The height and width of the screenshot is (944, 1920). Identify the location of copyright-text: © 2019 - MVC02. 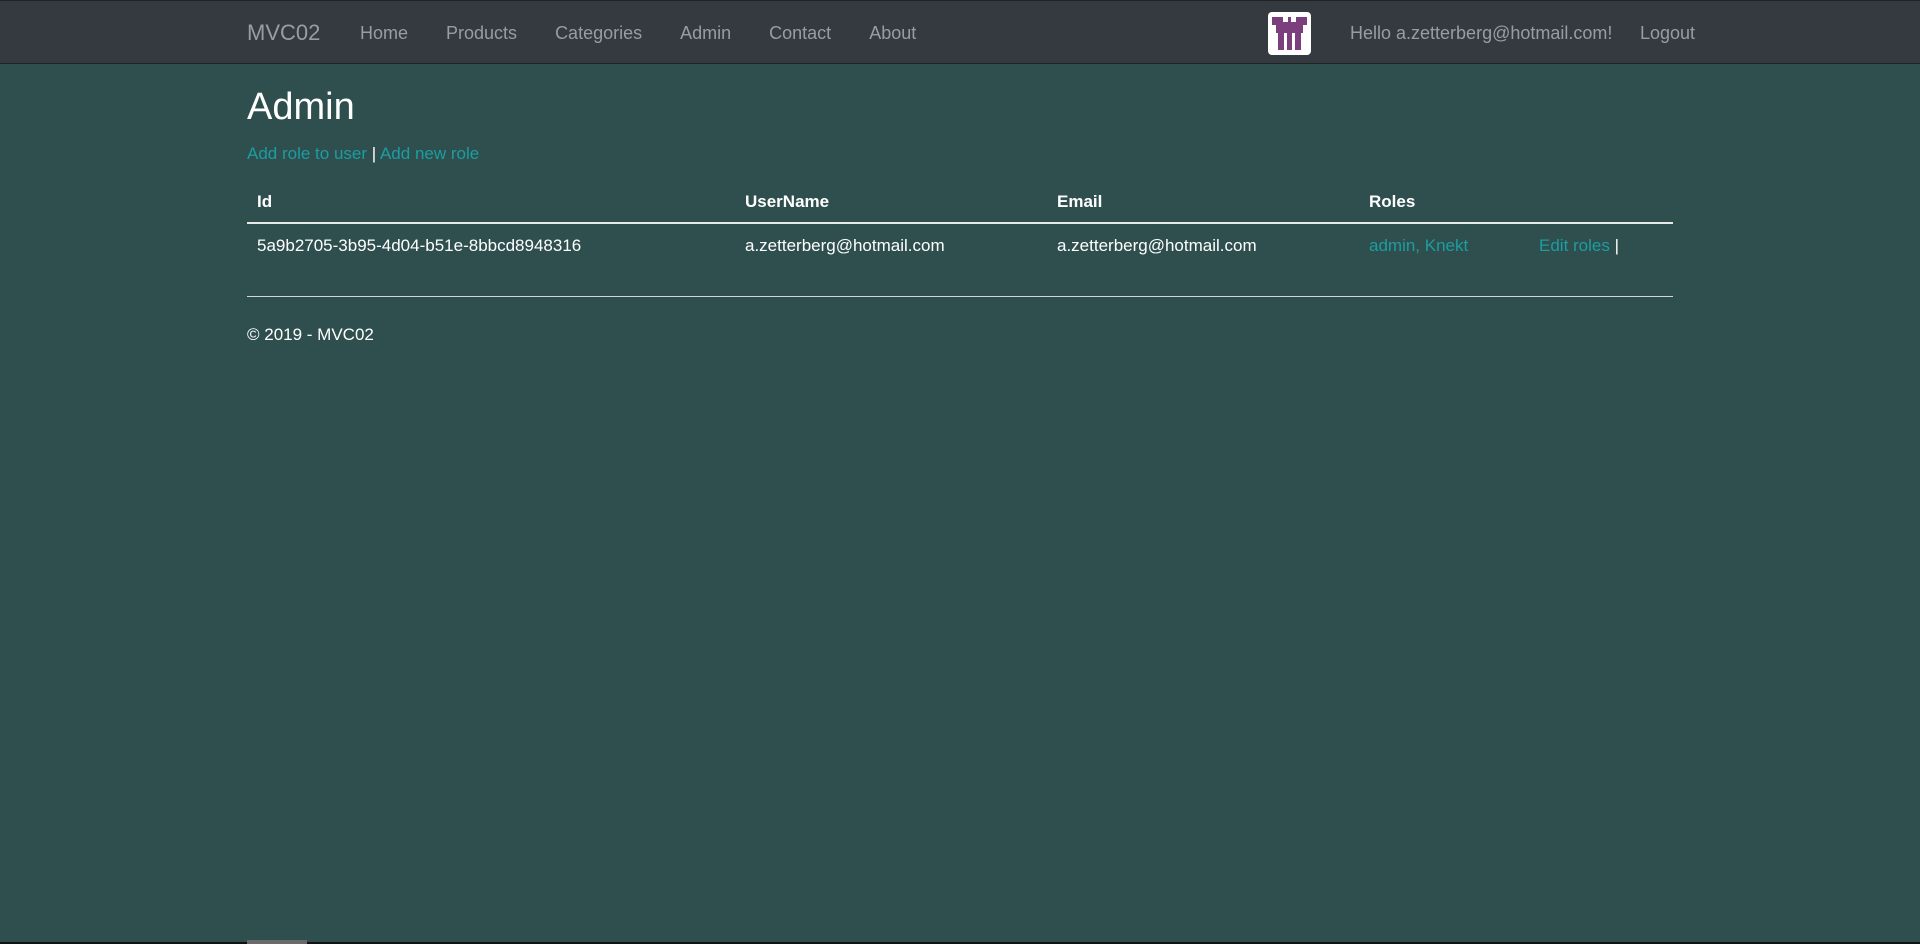
(310, 334).